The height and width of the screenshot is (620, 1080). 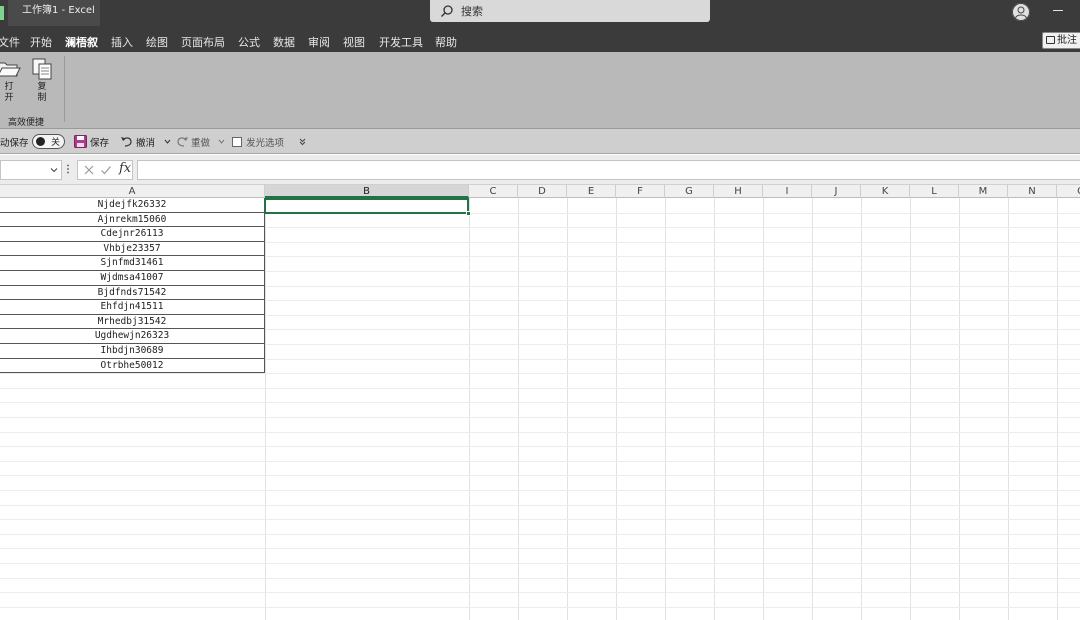 I want to click on save-icon, so click(x=80, y=141).